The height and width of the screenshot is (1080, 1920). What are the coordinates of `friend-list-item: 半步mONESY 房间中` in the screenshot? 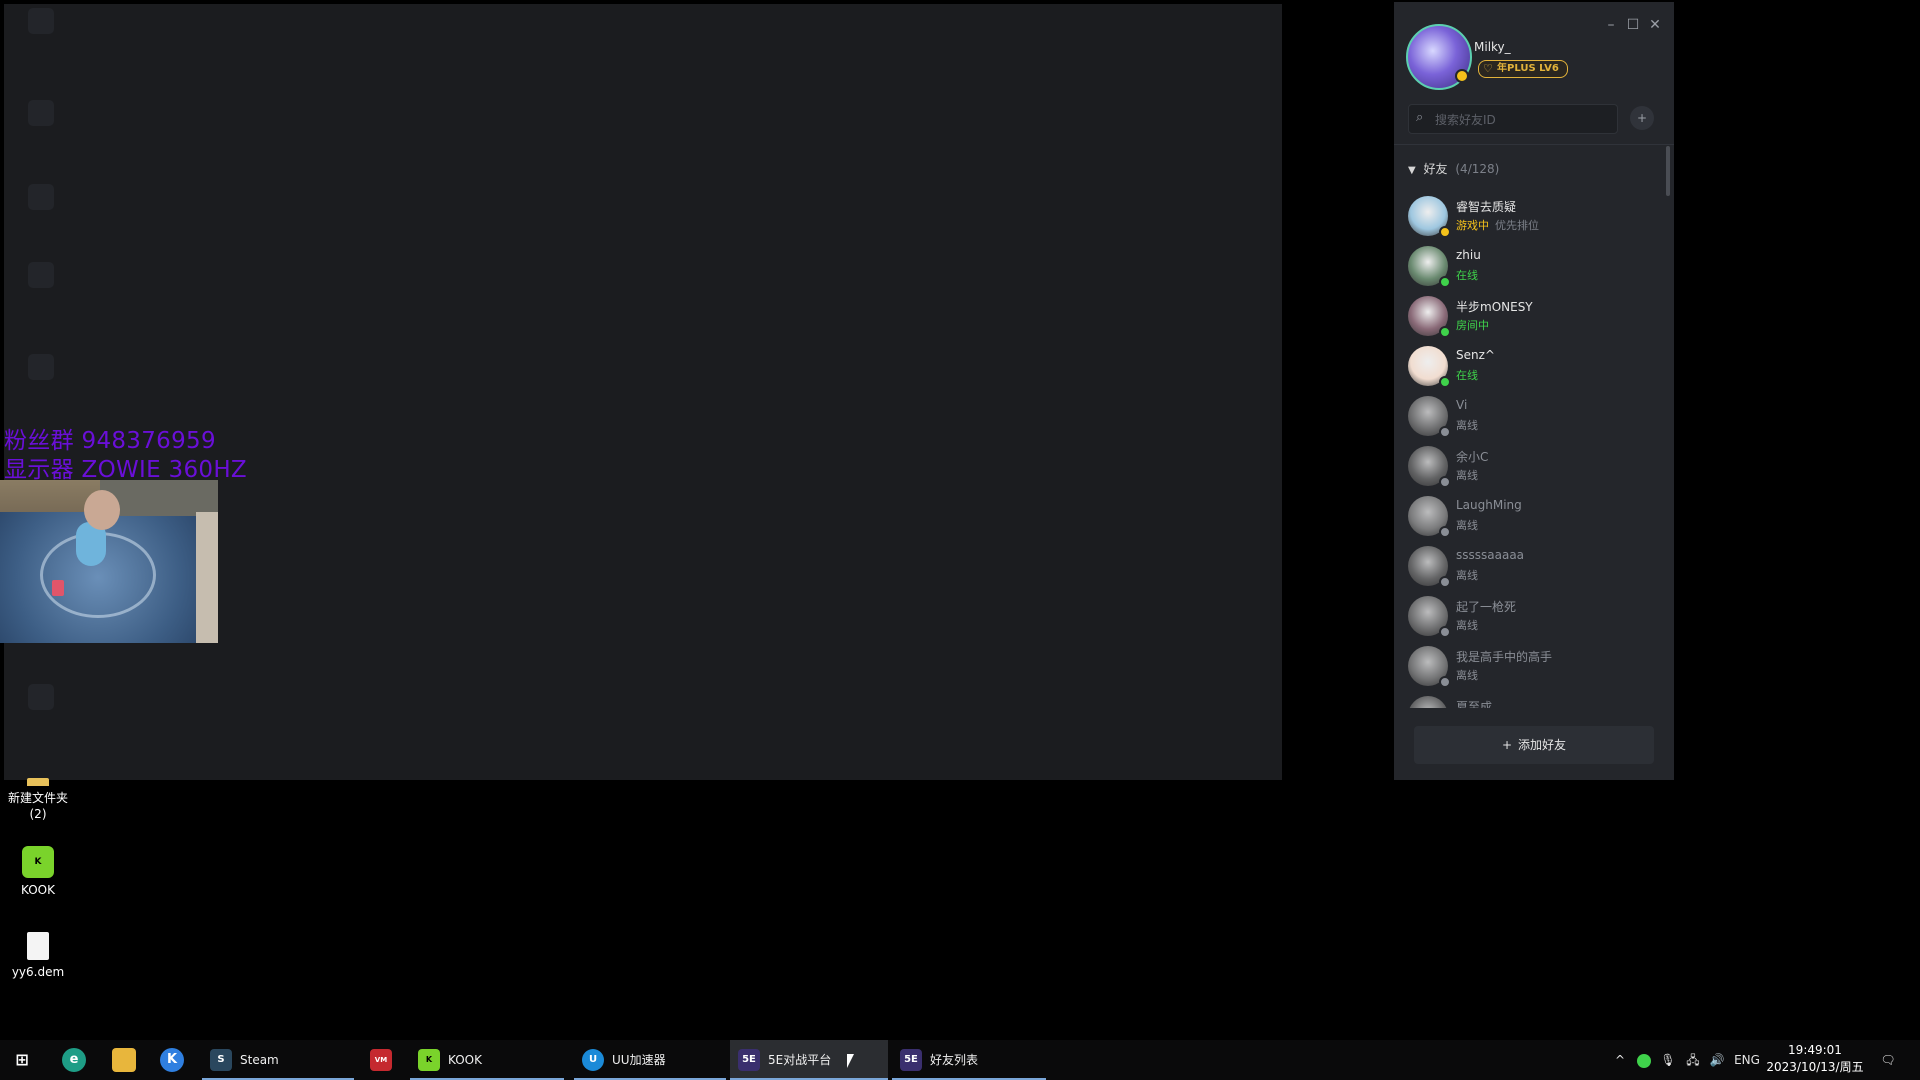 It's located at (1529, 315).